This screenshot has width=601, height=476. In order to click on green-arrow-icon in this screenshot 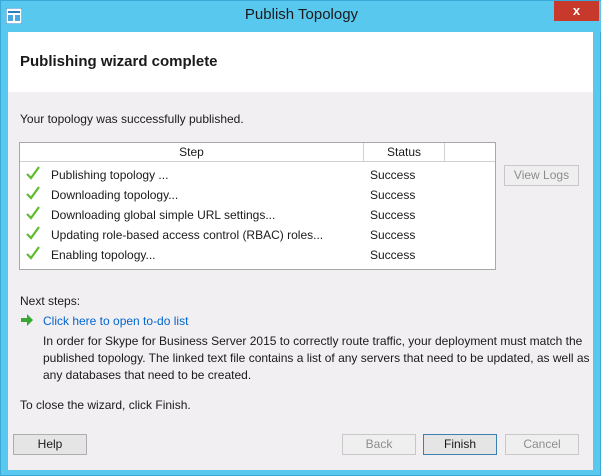, I will do `click(27, 320)`.